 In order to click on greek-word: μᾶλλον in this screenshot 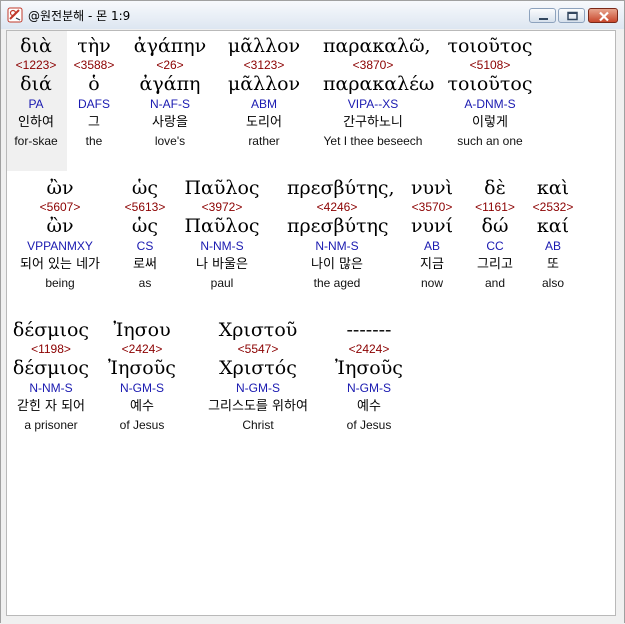, I will do `click(264, 46)`.